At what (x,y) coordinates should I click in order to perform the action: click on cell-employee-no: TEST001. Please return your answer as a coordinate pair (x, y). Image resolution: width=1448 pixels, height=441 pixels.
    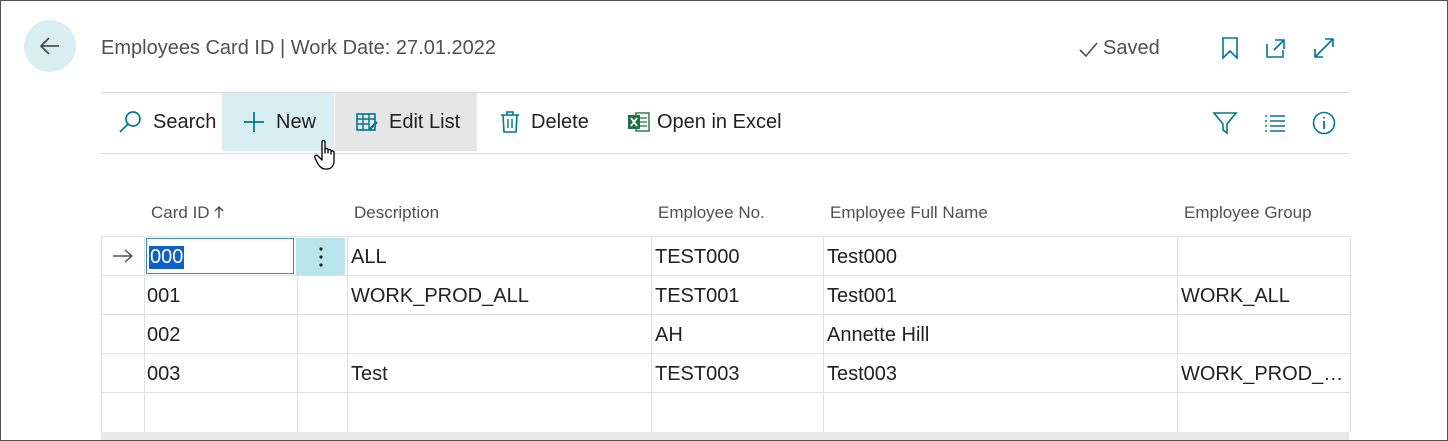
    Looking at the image, I should click on (697, 296).